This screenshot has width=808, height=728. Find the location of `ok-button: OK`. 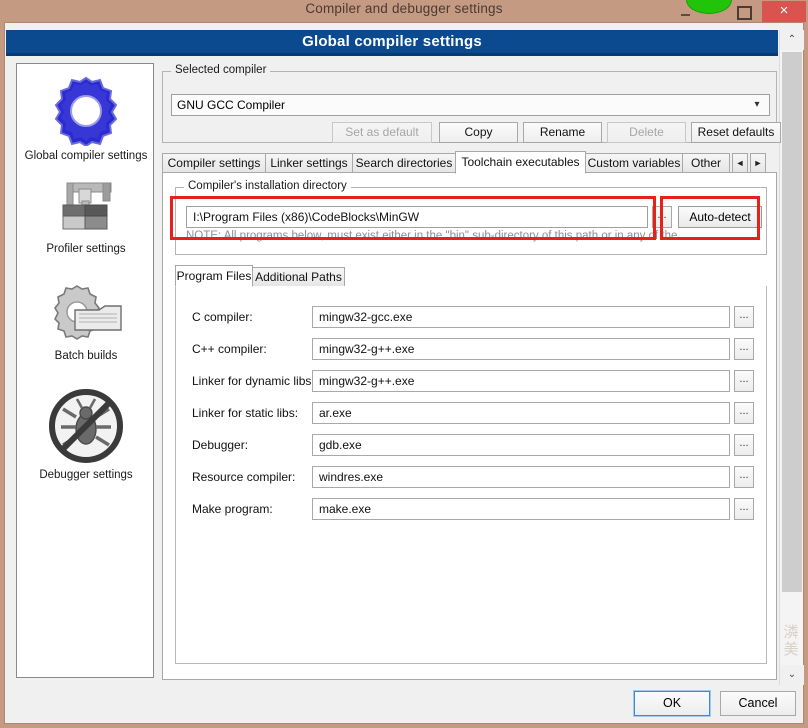

ok-button: OK is located at coordinates (672, 703).